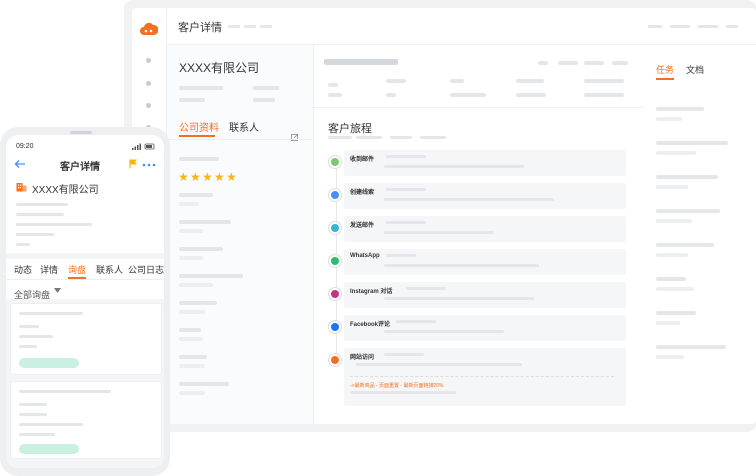 This screenshot has width=756, height=476. I want to click on event-label: Instagram 对话, so click(371, 292).